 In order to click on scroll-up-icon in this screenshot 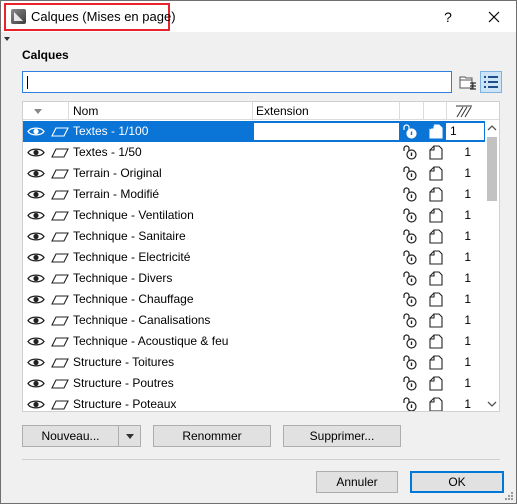, I will do `click(492, 128)`.